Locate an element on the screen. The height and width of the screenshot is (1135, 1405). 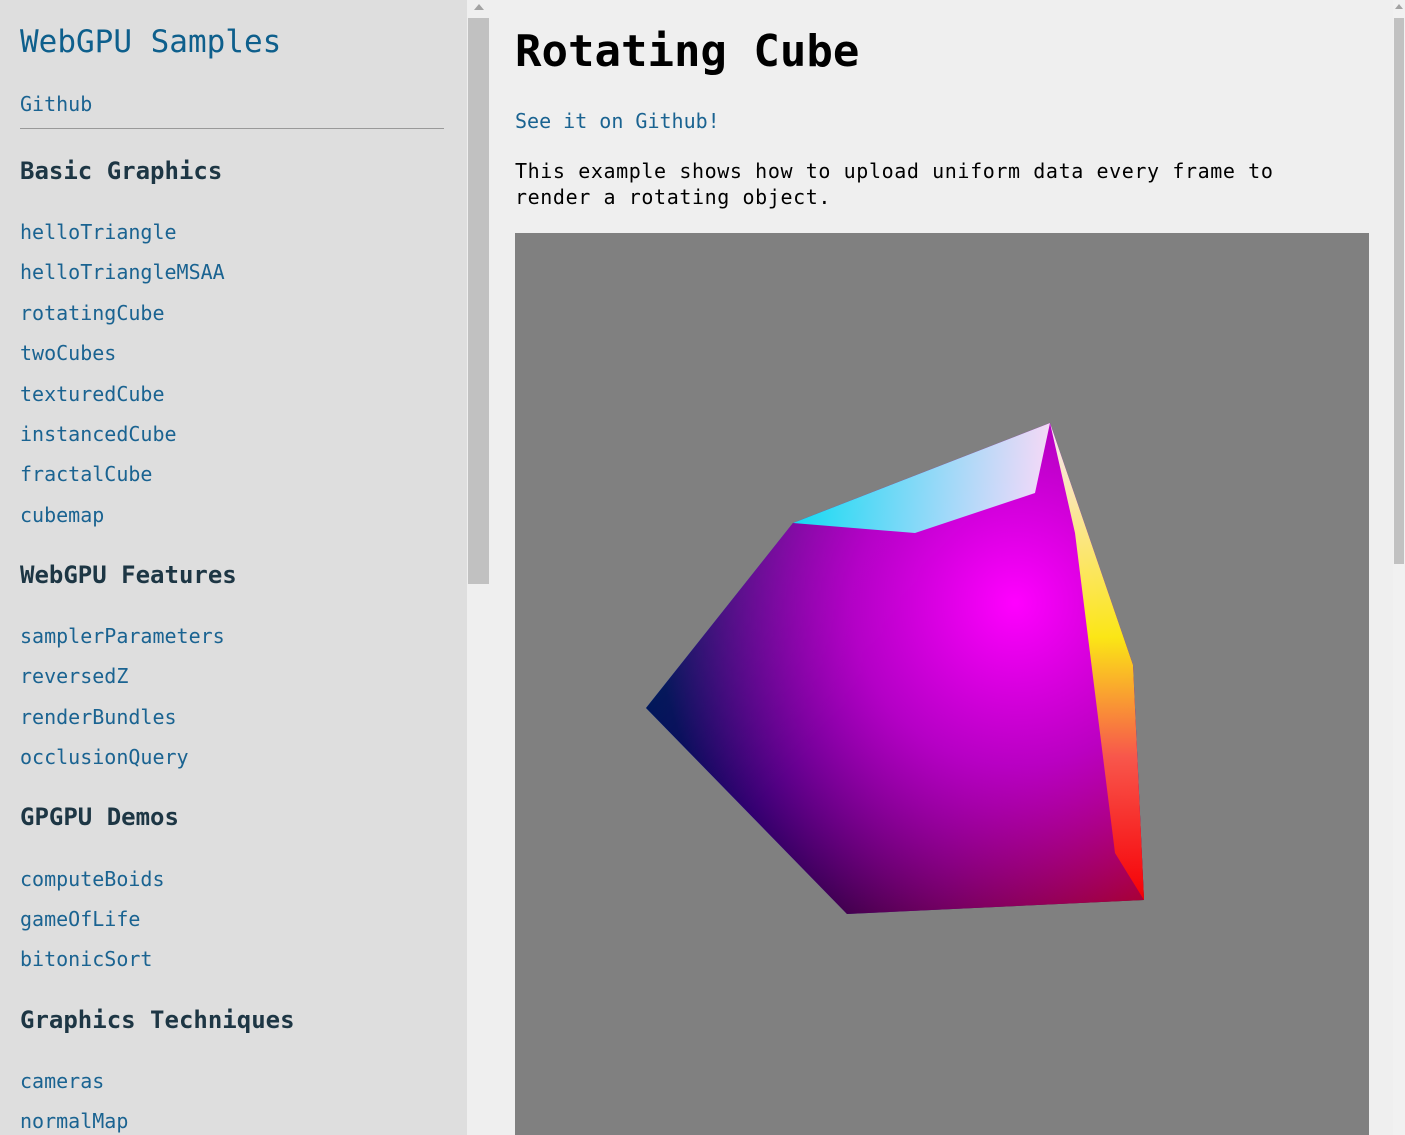
nav-item-instancedcube: instancedCube is located at coordinates (98, 434).